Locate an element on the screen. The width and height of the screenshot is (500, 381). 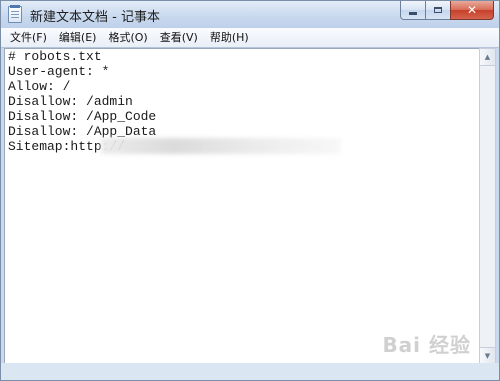
menu-help: 帮助(H) is located at coordinates (229, 37).